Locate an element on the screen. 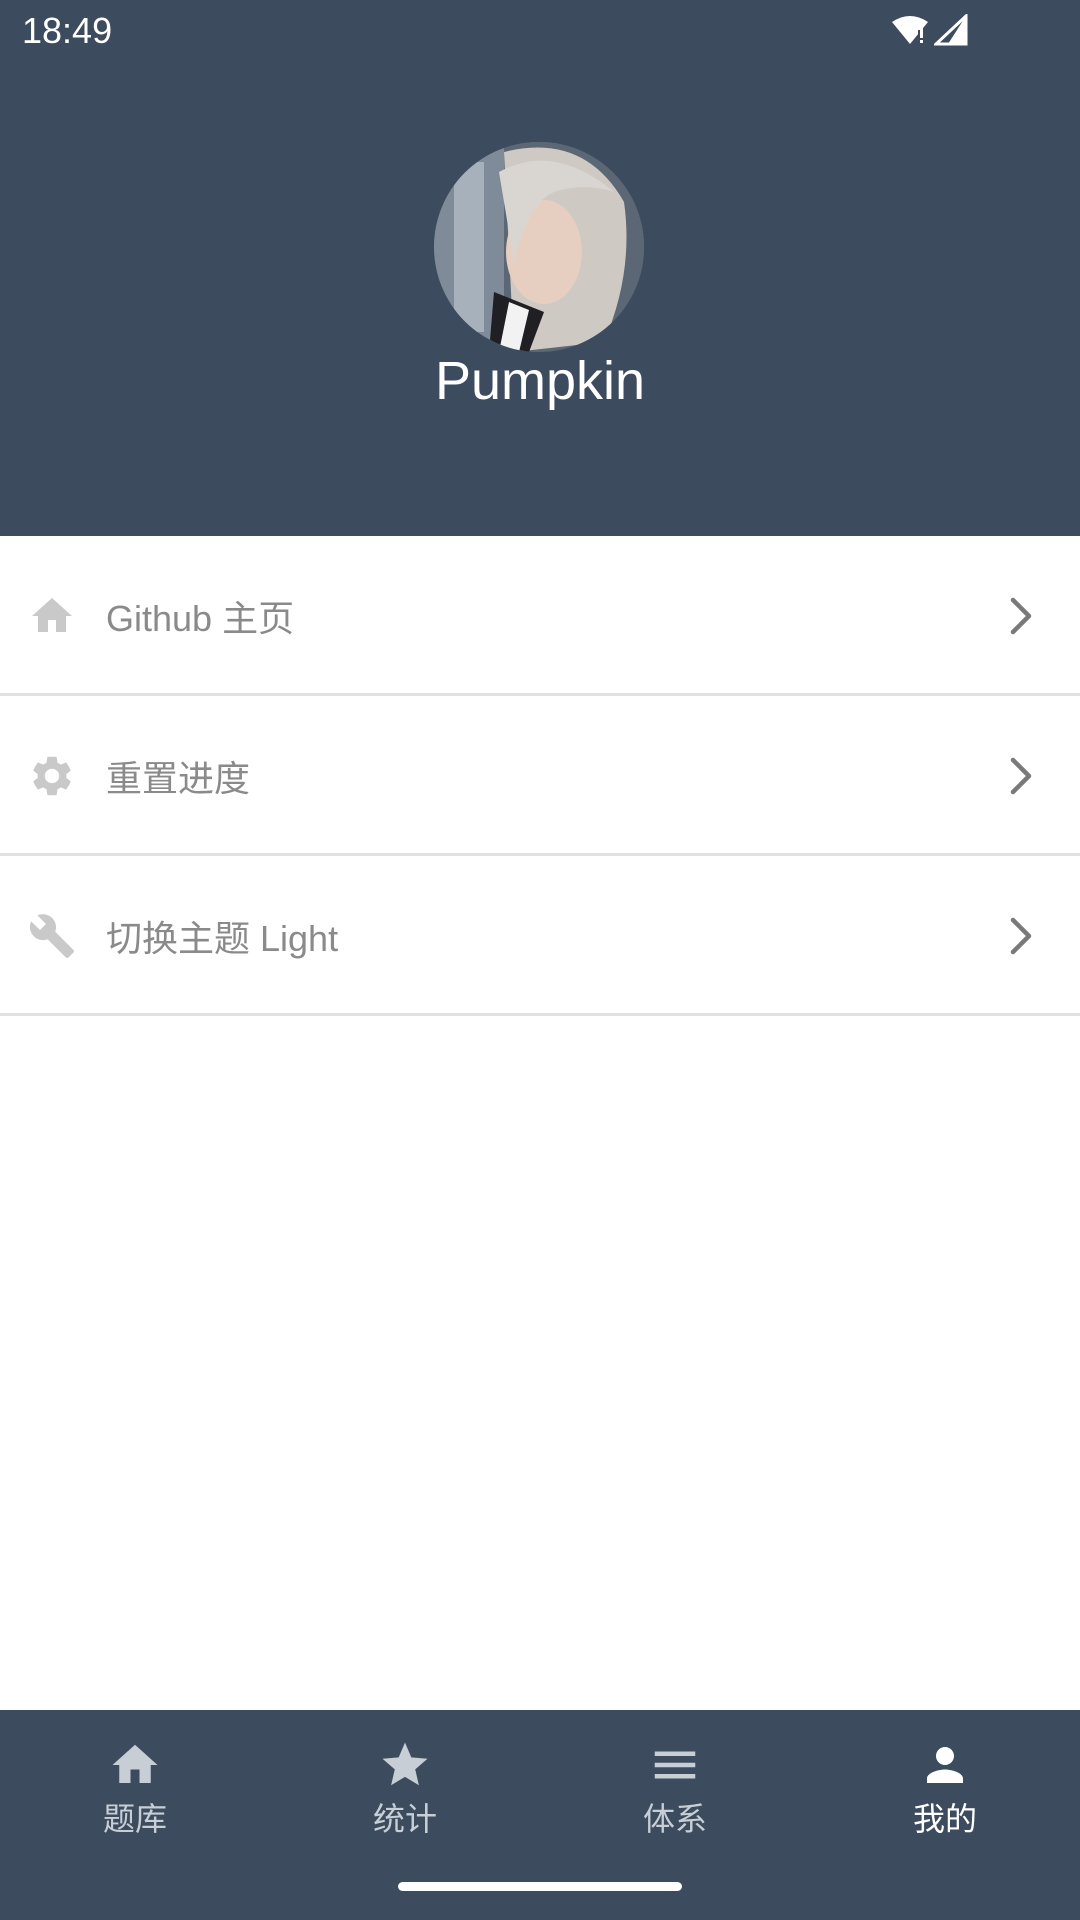 The width and height of the screenshot is (1080, 1920). gear-icon is located at coordinates (52, 776).